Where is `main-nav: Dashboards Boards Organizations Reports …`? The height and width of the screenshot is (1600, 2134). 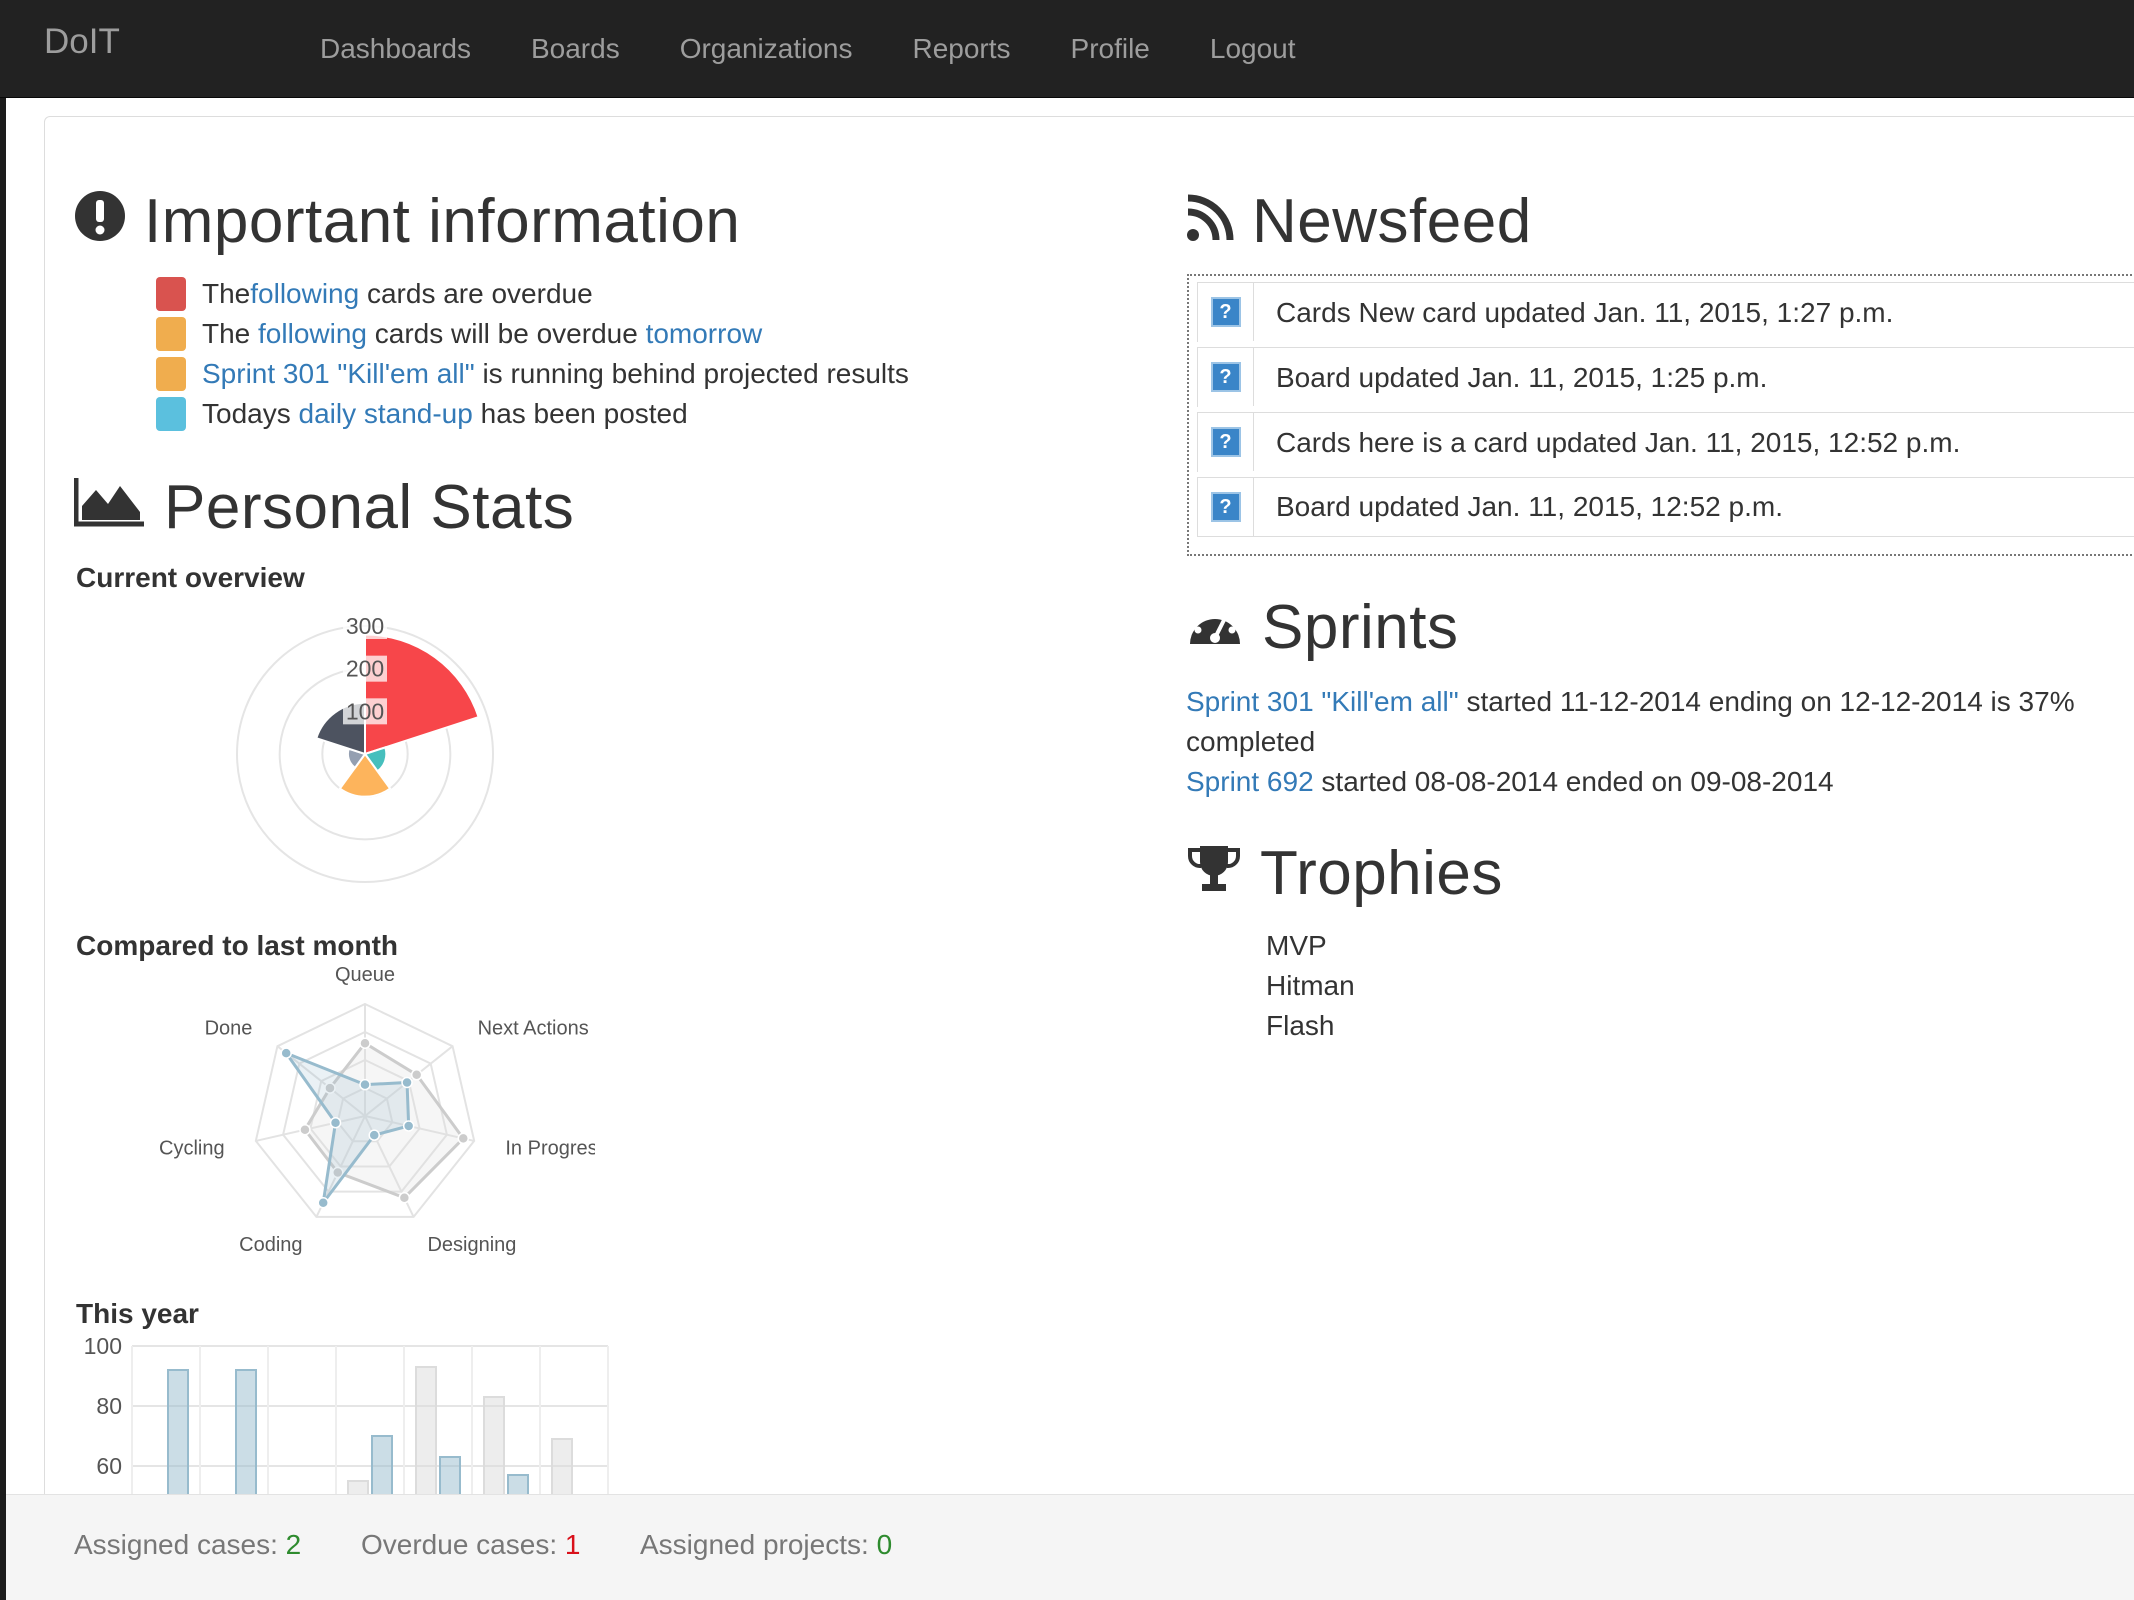
main-nav: Dashboards Boards Organizations Reports … is located at coordinates (808, 49).